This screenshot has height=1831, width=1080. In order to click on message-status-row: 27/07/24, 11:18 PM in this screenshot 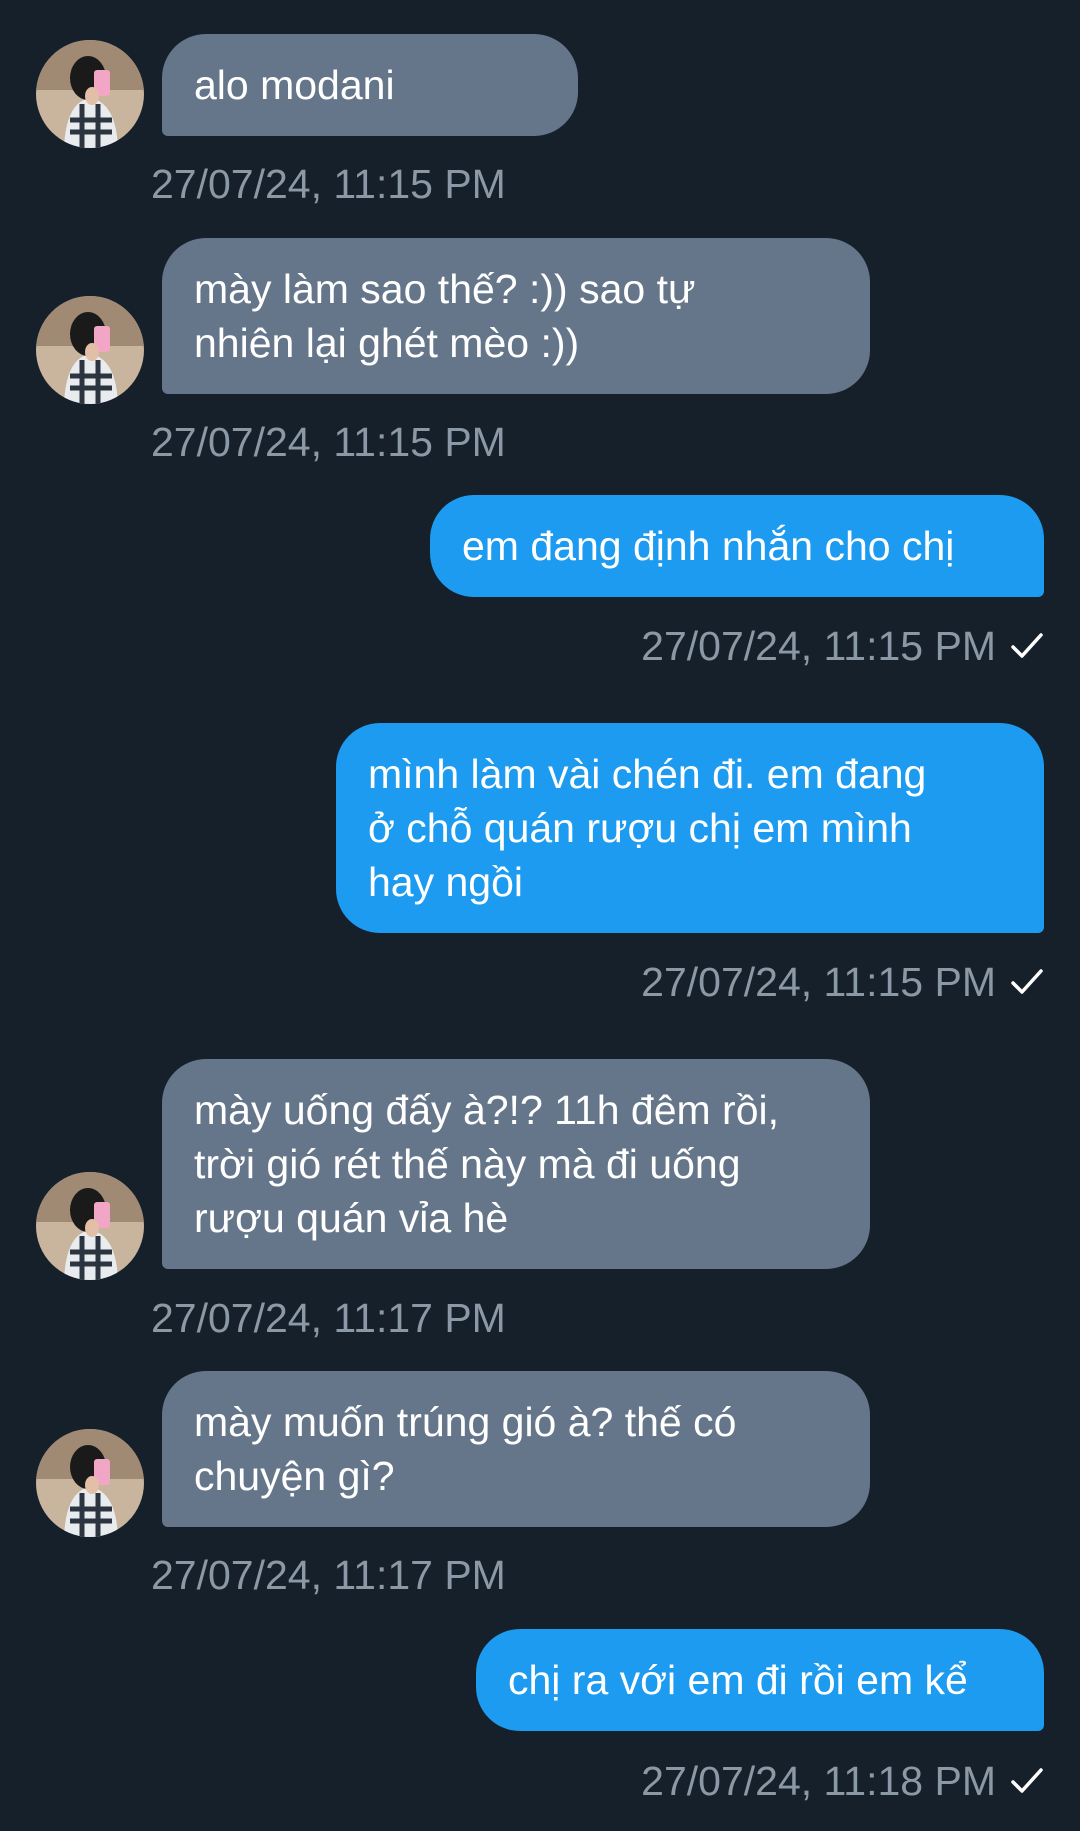, I will do `click(842, 1781)`.